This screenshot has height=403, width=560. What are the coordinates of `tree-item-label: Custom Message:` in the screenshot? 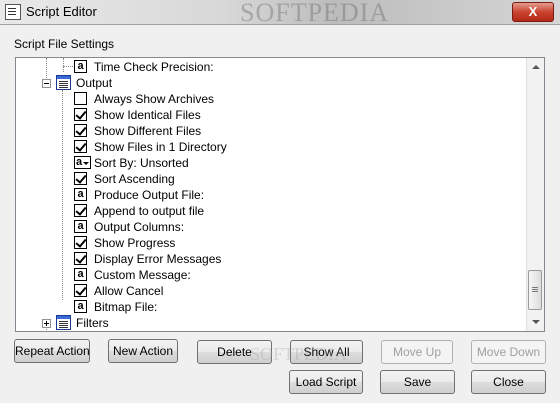 It's located at (142, 275).